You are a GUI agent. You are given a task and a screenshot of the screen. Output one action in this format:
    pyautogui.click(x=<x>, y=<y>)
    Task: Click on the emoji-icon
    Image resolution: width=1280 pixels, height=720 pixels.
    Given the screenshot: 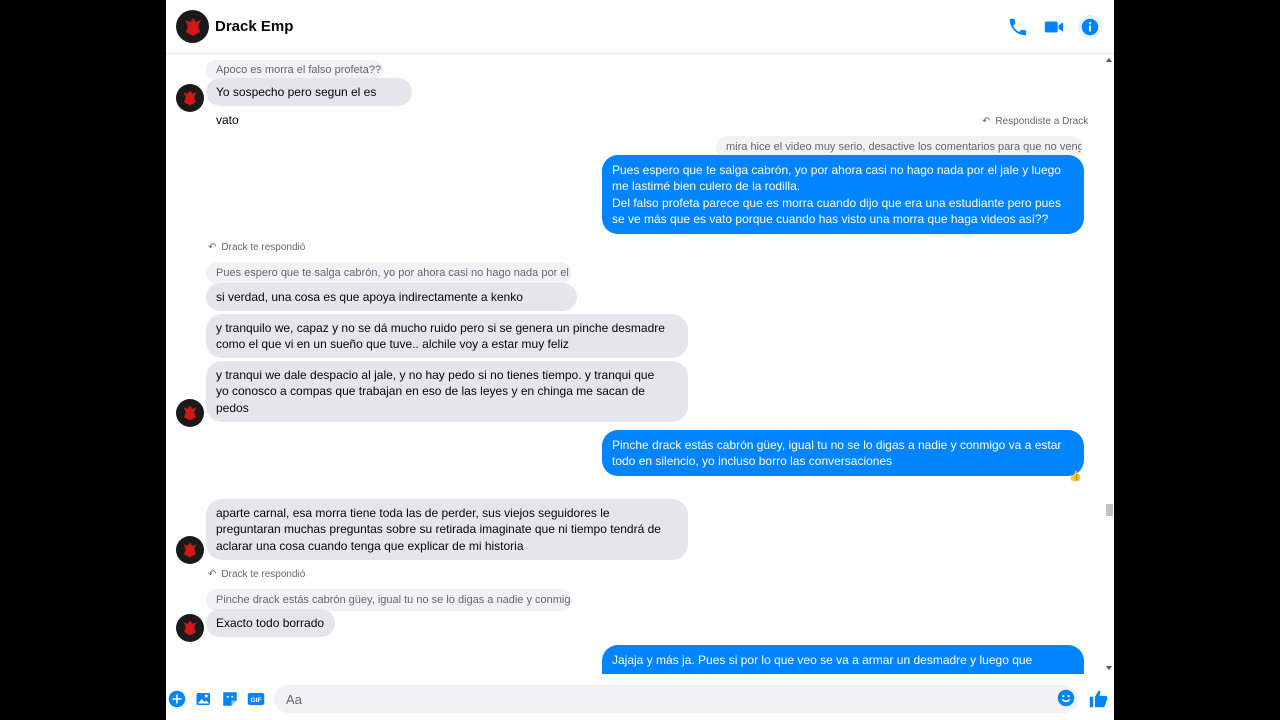 What is the action you would take?
    pyautogui.click(x=1066, y=698)
    